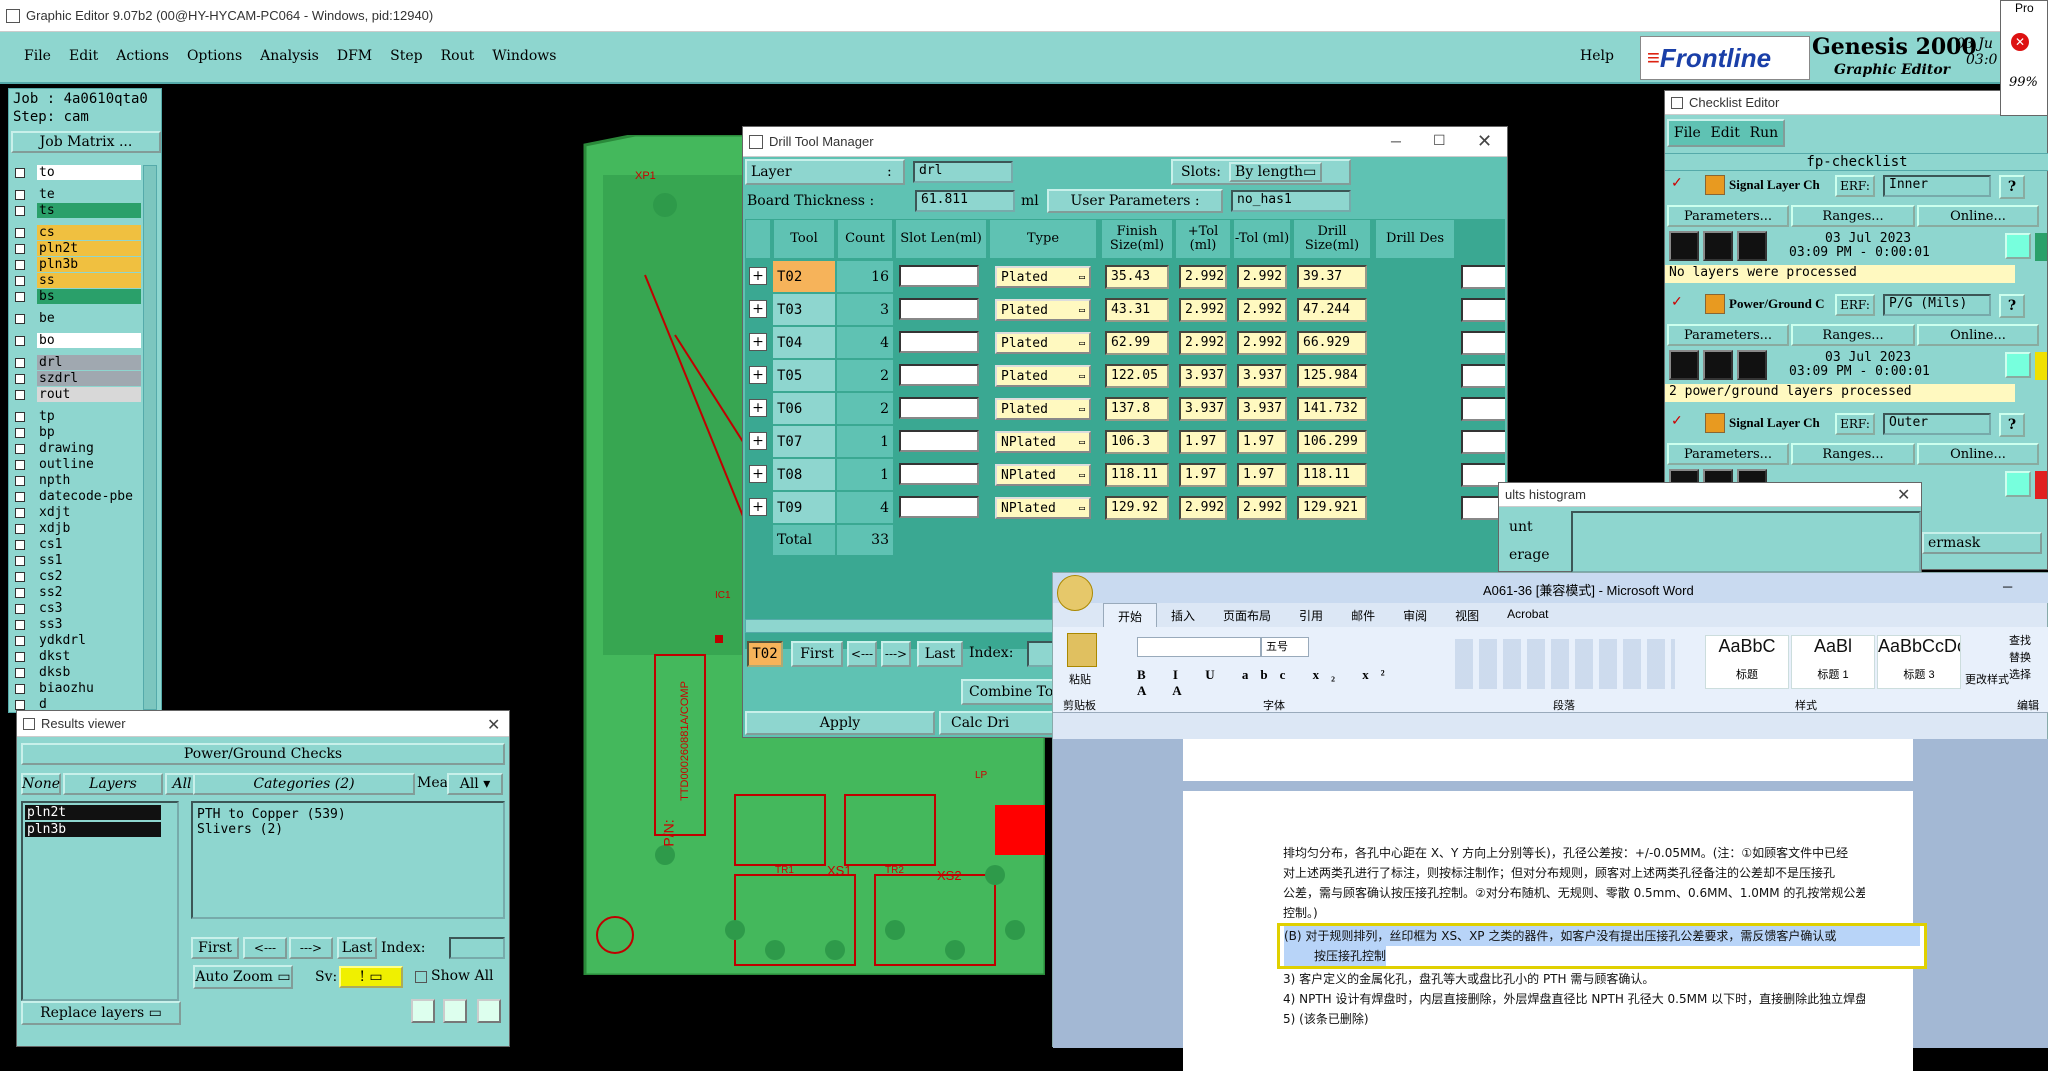 The image size is (2048, 1071). Describe the element at coordinates (1439, 140) in the screenshot. I see `dtm-maximize: ☐` at that location.